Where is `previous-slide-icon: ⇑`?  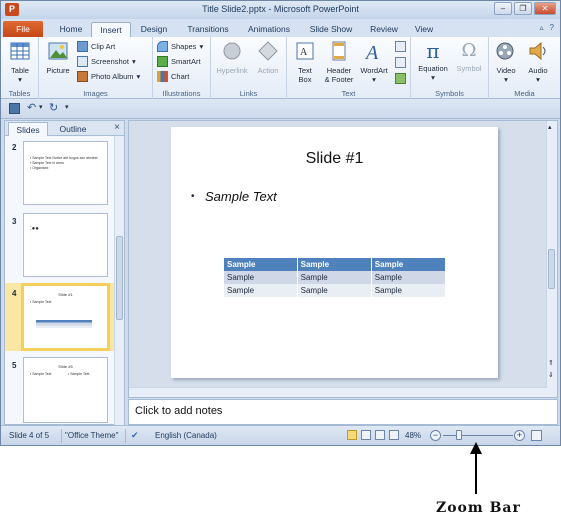 previous-slide-icon: ⇑ is located at coordinates (551, 363).